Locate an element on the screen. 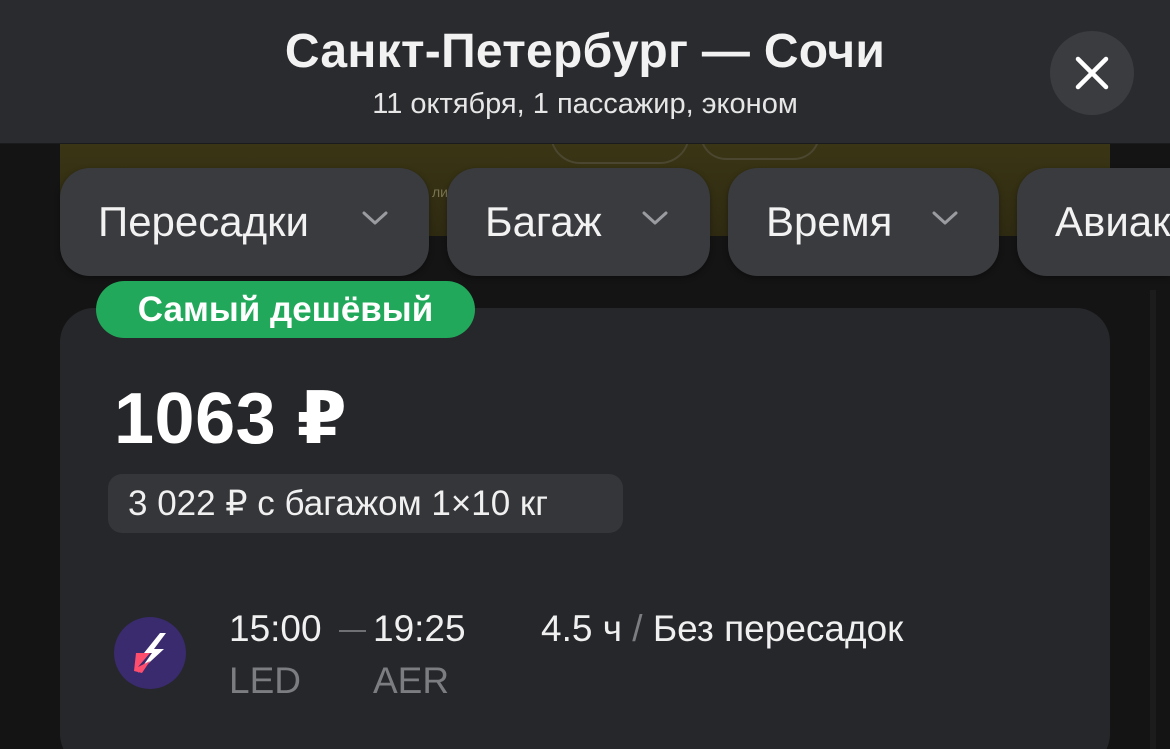 Image resolution: width=1170 pixels, height=749 pixels. departure-airport-code: LED is located at coordinates (265, 680).